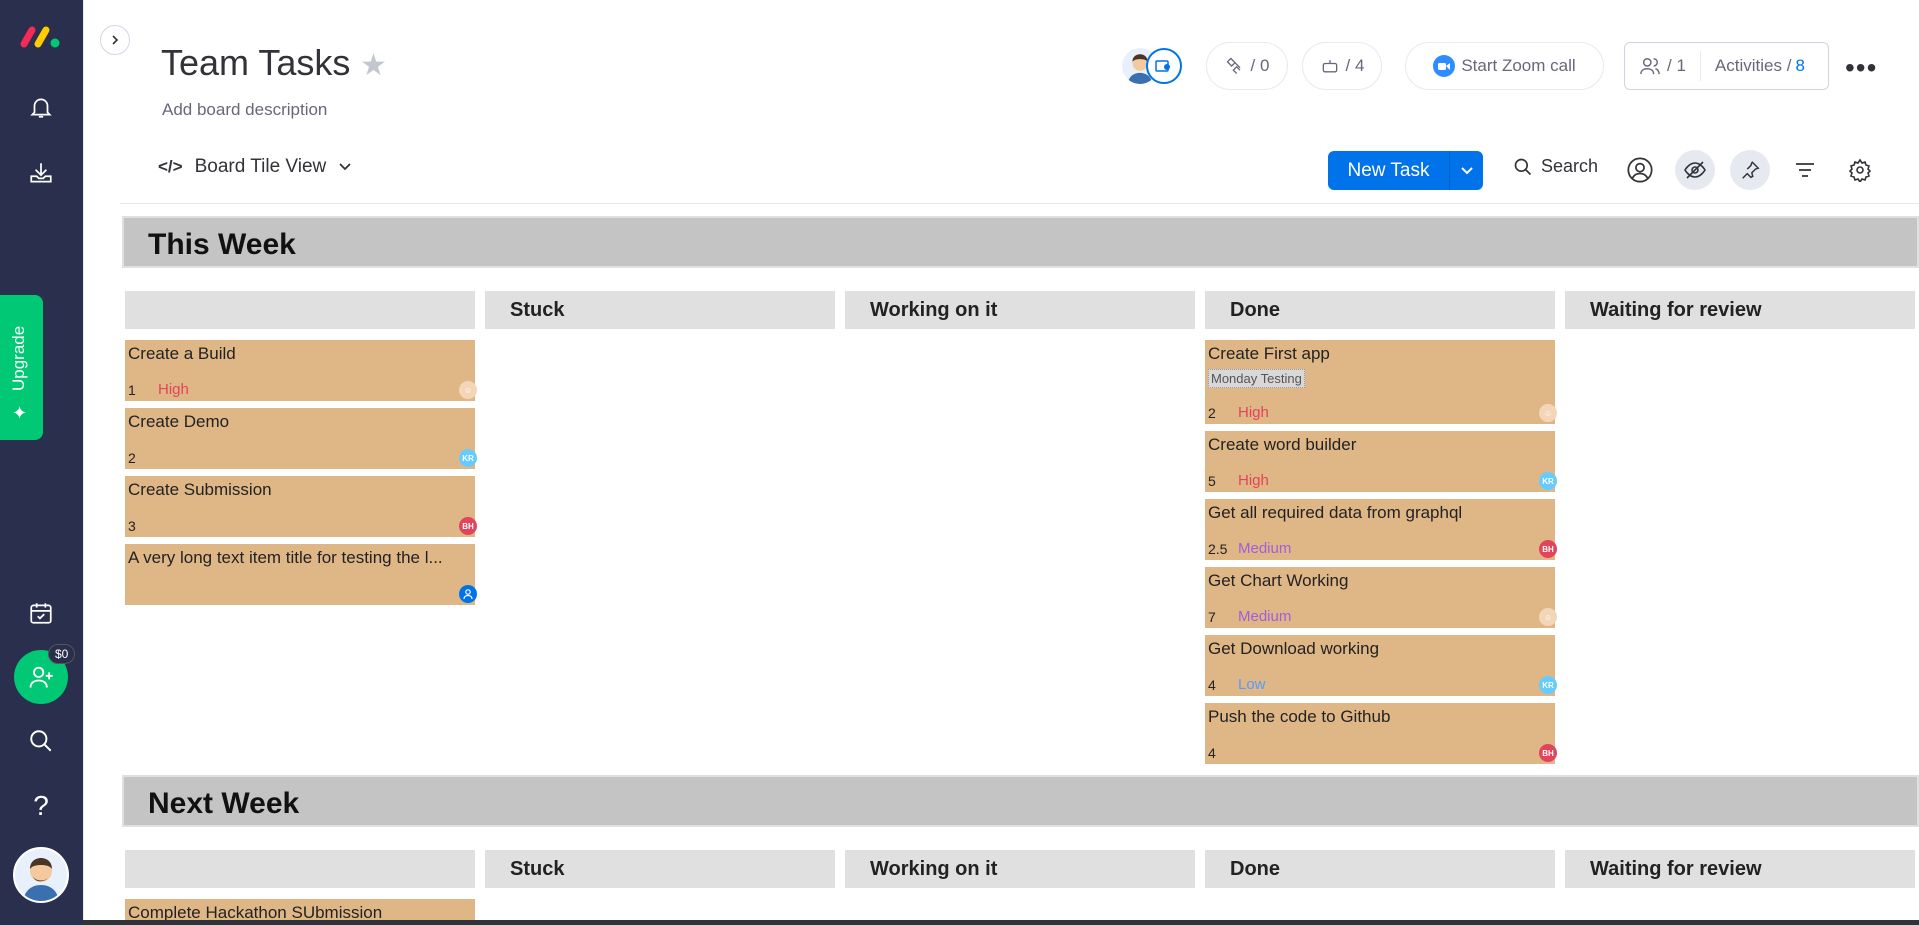  Describe the element at coordinates (301, 506) in the screenshot. I see `task-card: Create Submission 3 BH` at that location.